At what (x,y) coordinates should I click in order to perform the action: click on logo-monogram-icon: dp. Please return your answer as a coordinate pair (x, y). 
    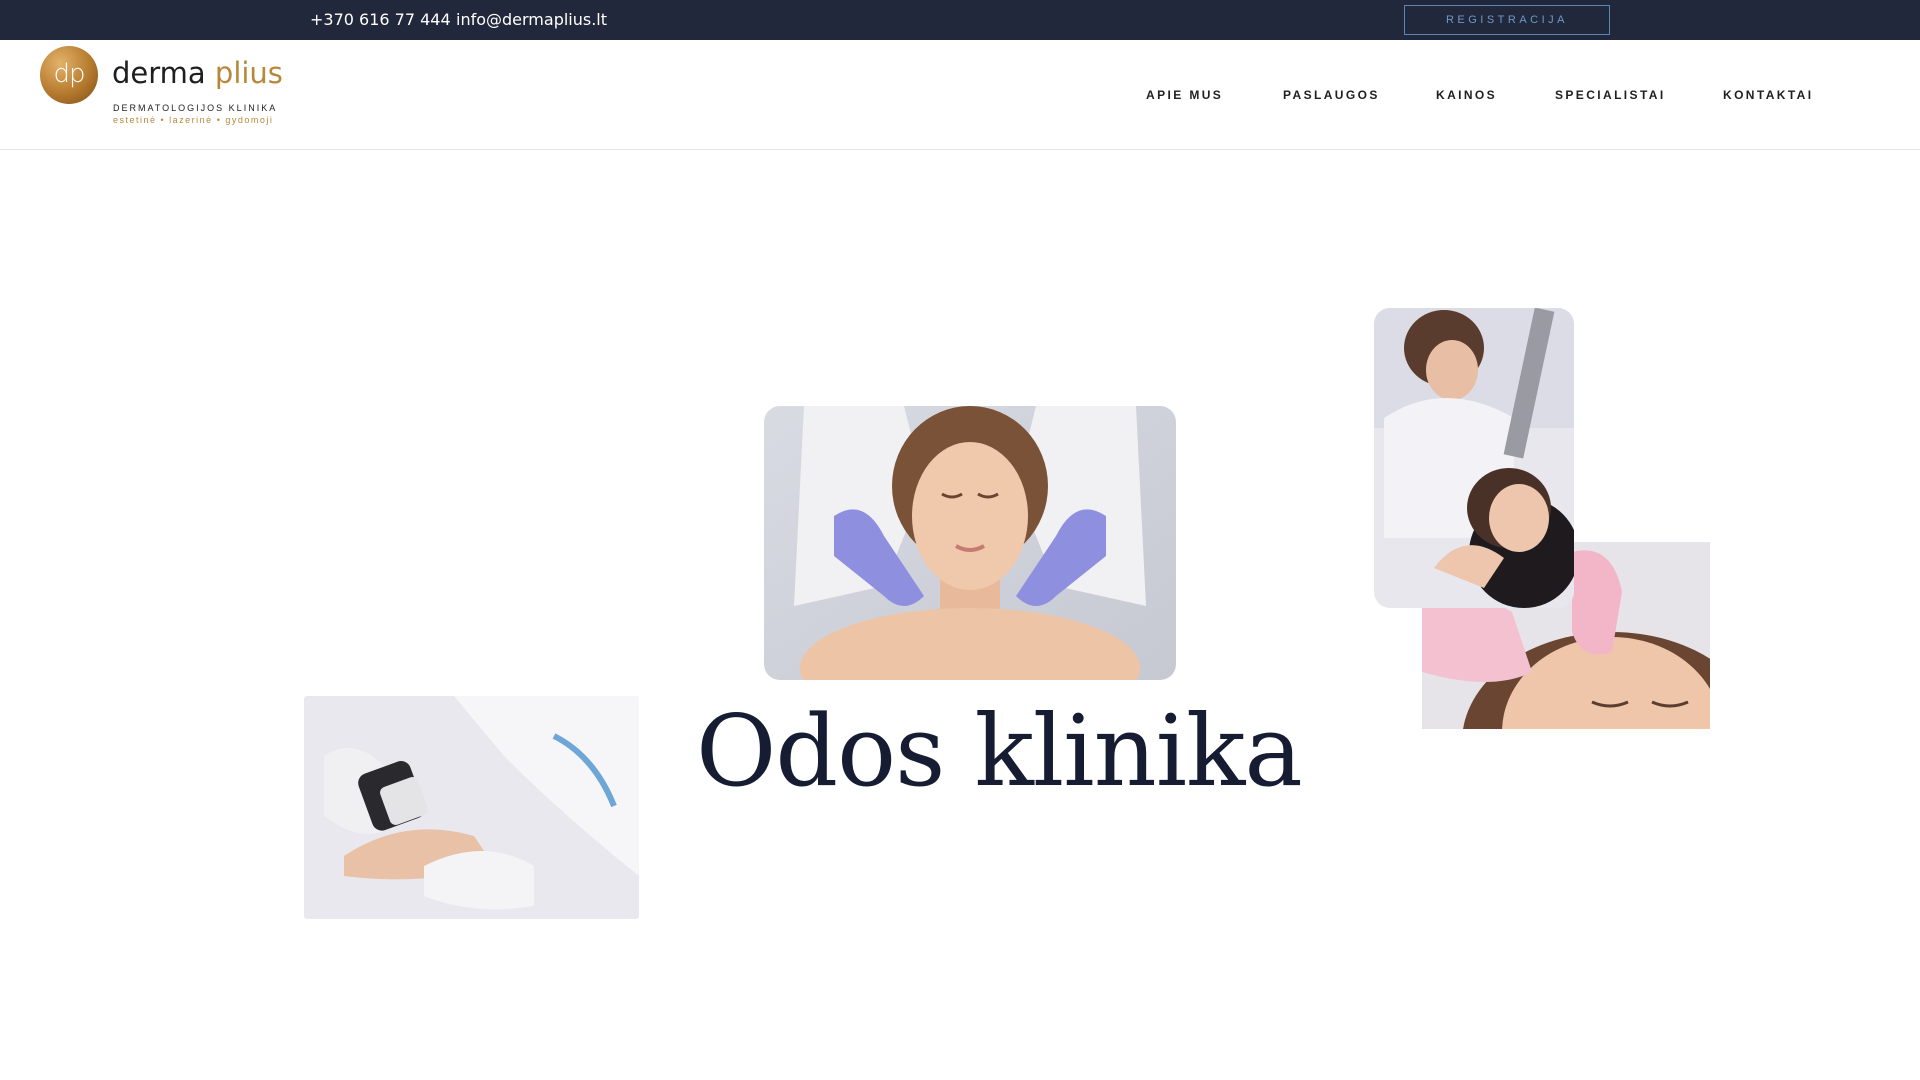
    Looking at the image, I should click on (69, 75).